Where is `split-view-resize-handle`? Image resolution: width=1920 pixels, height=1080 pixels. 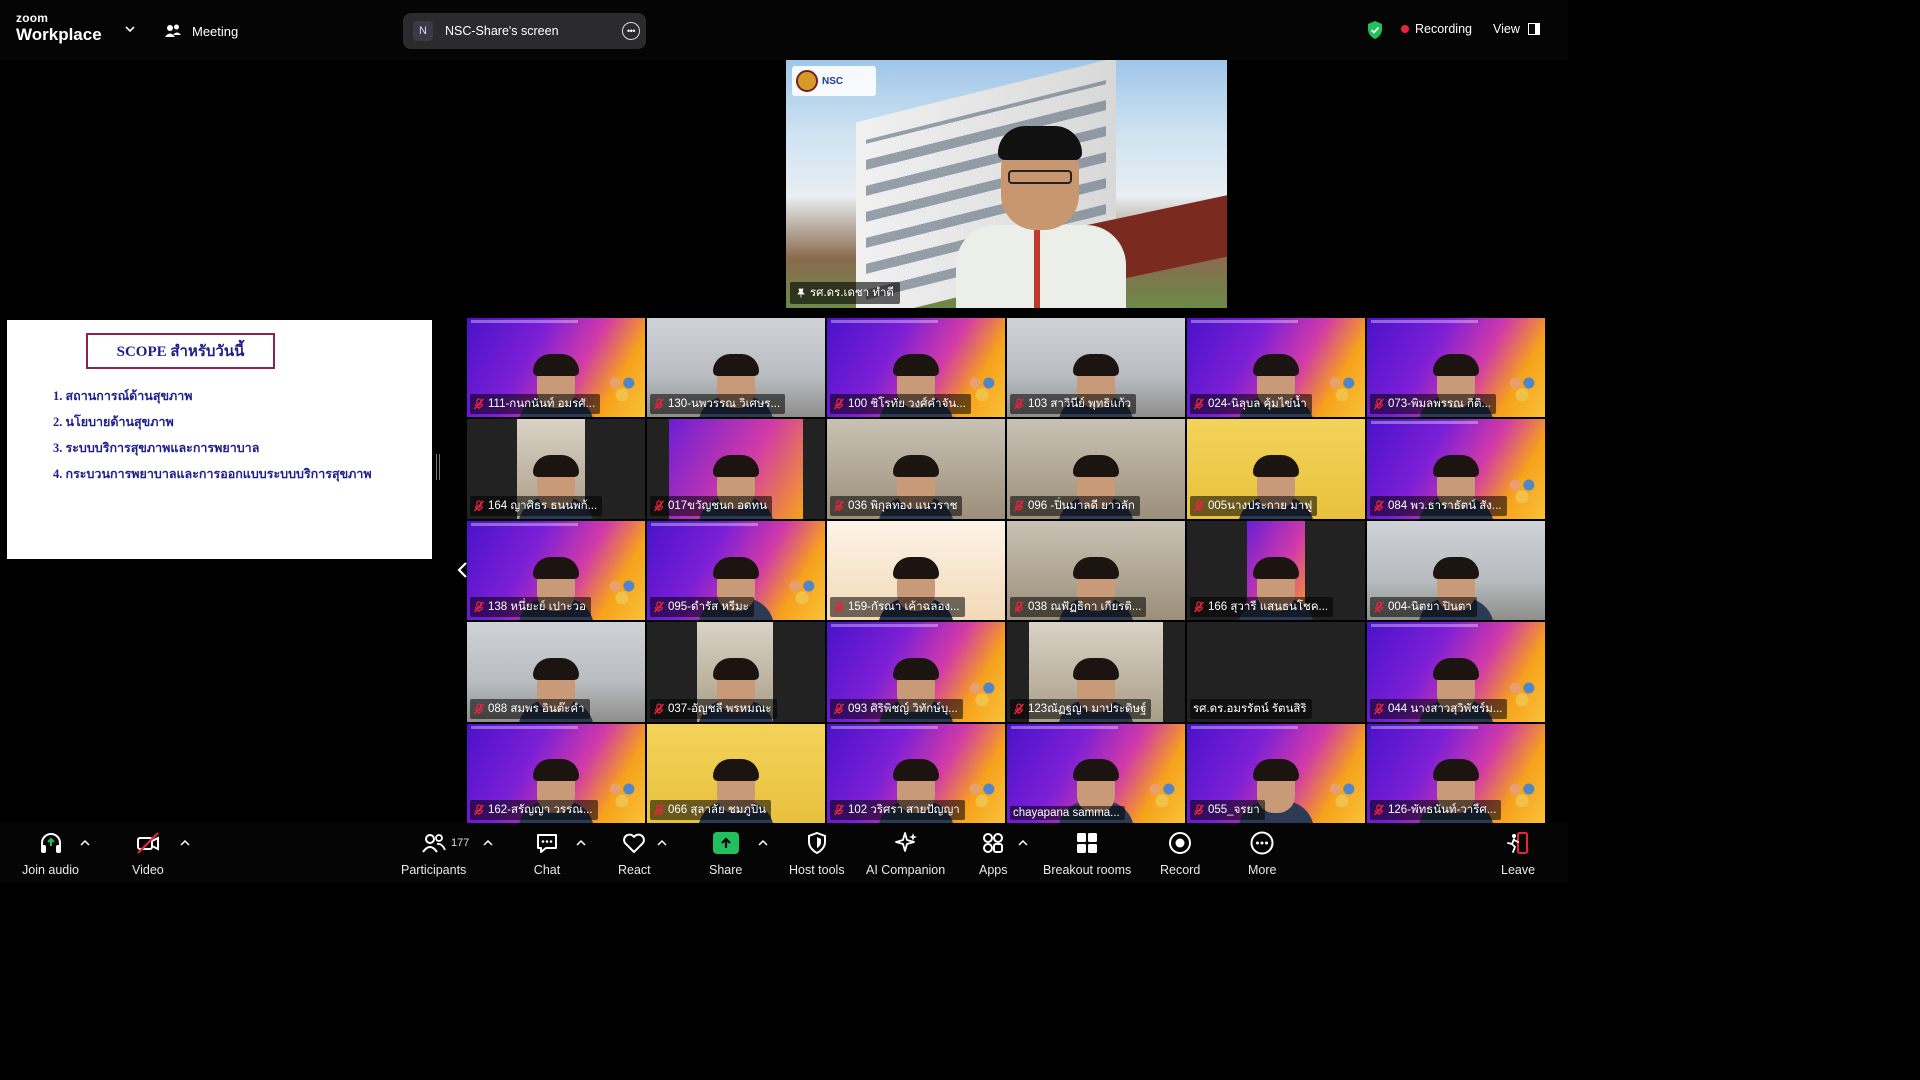
split-view-resize-handle is located at coordinates (438, 467).